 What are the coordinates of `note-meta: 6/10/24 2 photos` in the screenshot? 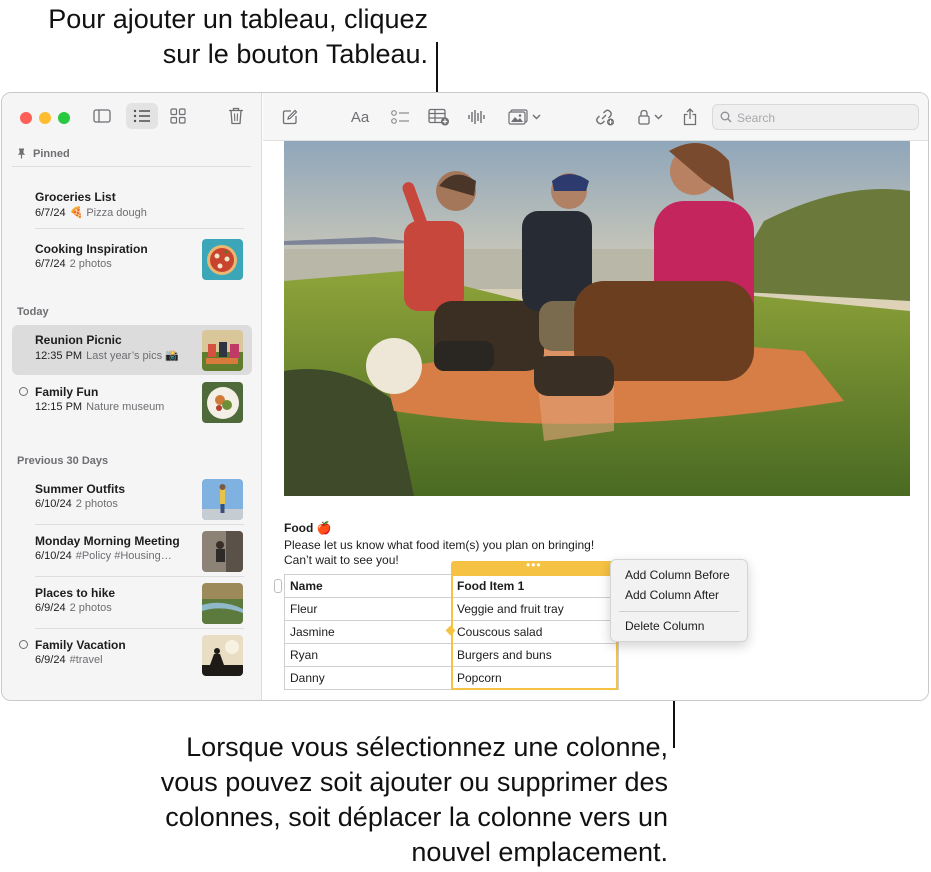 It's located at (76, 504).